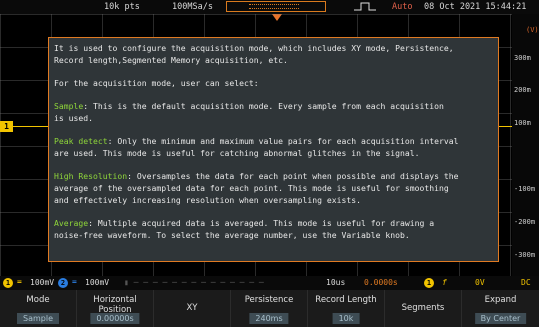 Image resolution: width=539 pixels, height=327 pixels. What do you see at coordinates (71, 223) in the screenshot?
I see `help-item-name: Average` at bounding box center [71, 223].